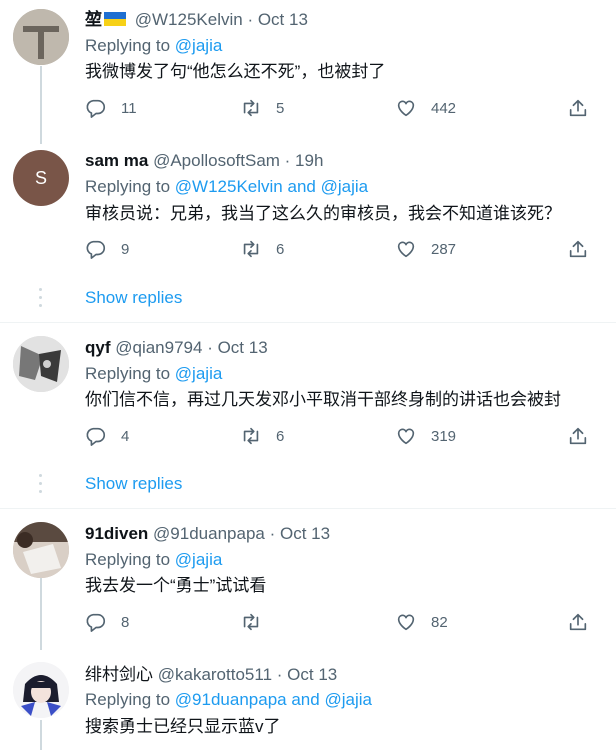  I want to click on tweet-header: 绯村剑心 @kakarotto511 · Oct 13, so click(211, 675).